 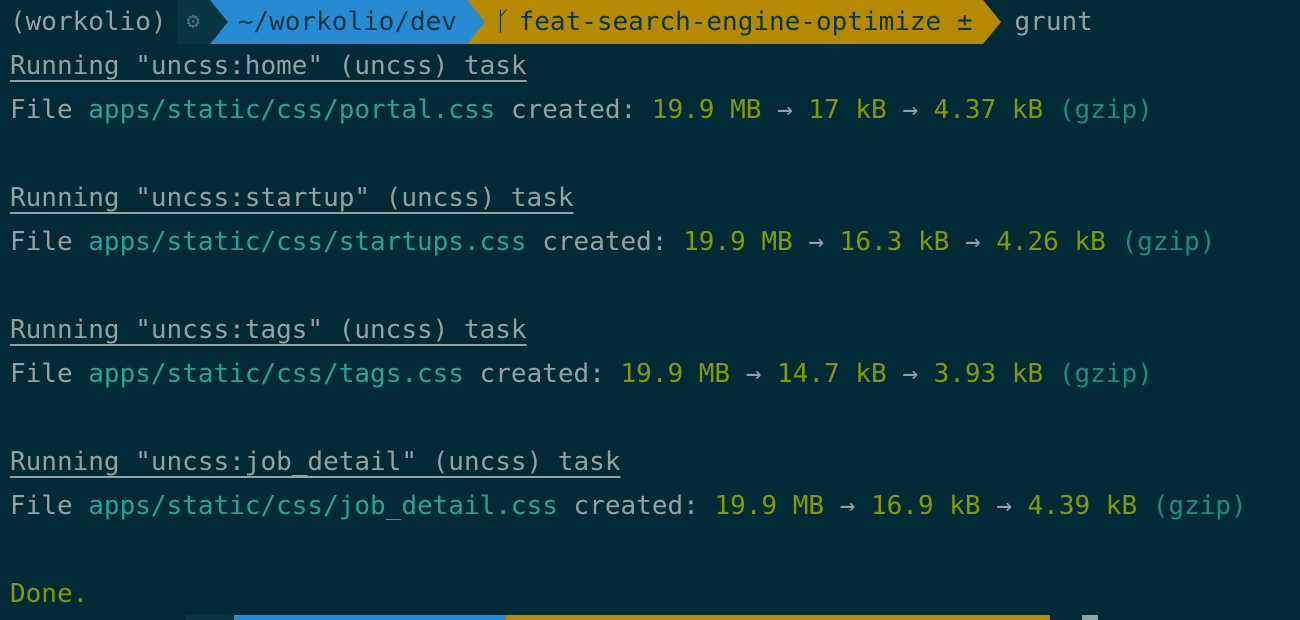 I want to click on task-running-line: Running "uncss:home" (uncss) task, so click(x=268, y=66).